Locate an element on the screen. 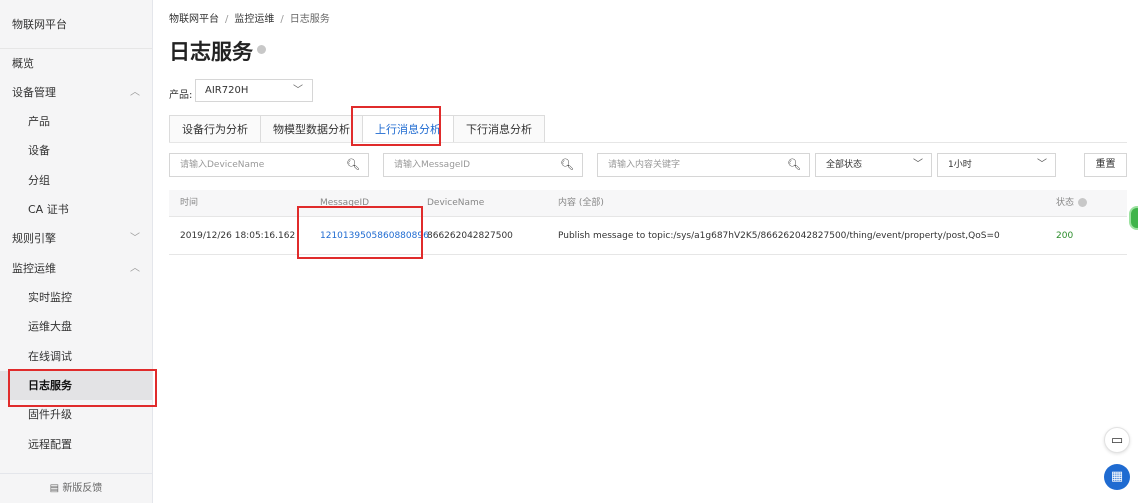 The image size is (1138, 503). cell-time: 2019/12/26 18:05:16.162 is located at coordinates (238, 236).